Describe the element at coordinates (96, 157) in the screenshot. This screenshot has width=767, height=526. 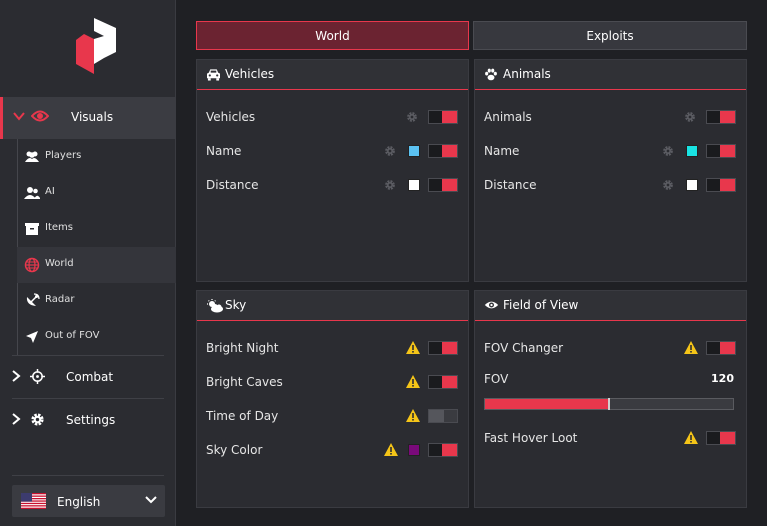
I see `sidebar-item-players: Players` at that location.